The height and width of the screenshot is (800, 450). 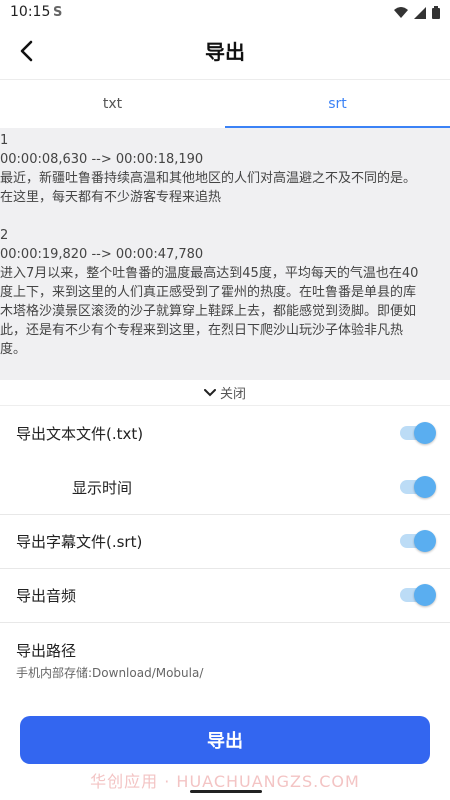 I want to click on status-time: 10:15, so click(x=30, y=12).